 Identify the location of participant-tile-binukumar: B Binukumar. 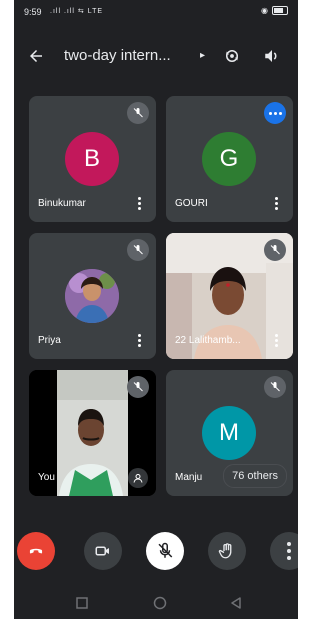
(92, 159).